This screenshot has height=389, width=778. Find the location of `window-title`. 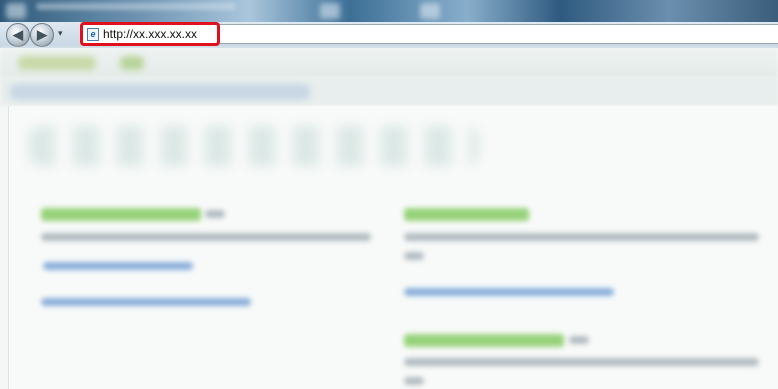

window-title is located at coordinates (136, 6).